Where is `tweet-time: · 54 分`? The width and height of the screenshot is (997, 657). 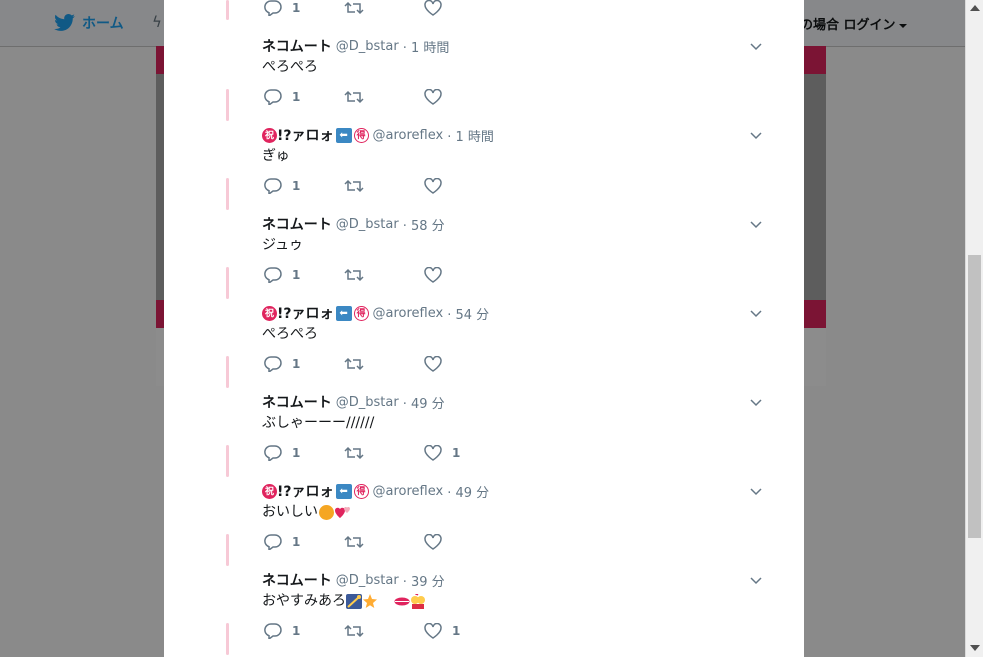
tweet-time: · 54 分 is located at coordinates (468, 313).